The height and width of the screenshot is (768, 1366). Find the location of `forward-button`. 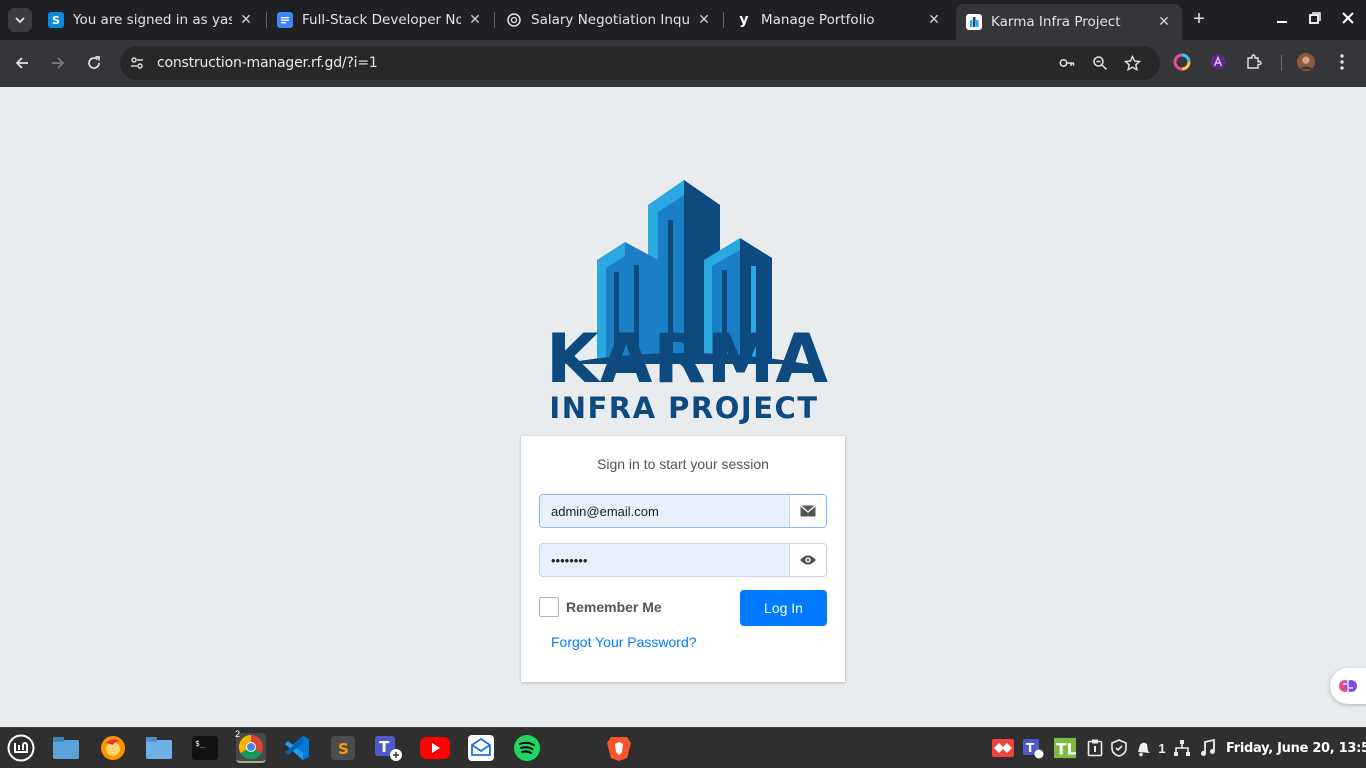

forward-button is located at coordinates (58, 63).